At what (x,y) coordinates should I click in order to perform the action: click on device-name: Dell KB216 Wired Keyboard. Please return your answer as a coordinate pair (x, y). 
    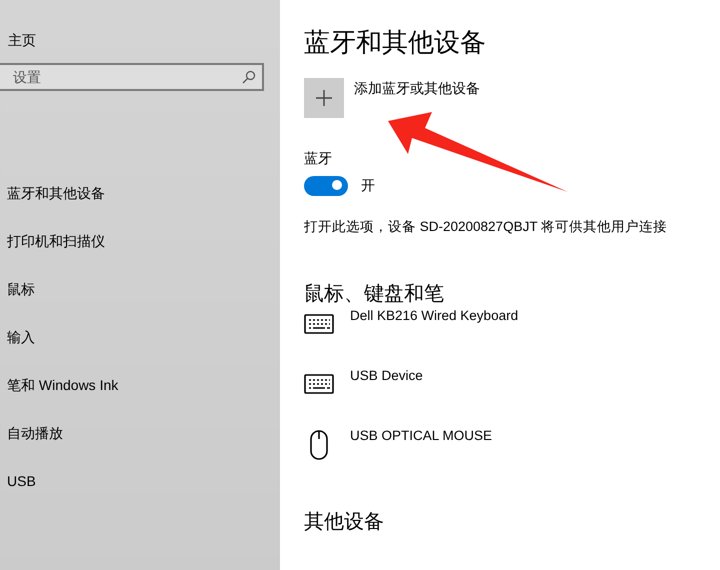
    Looking at the image, I should click on (434, 315).